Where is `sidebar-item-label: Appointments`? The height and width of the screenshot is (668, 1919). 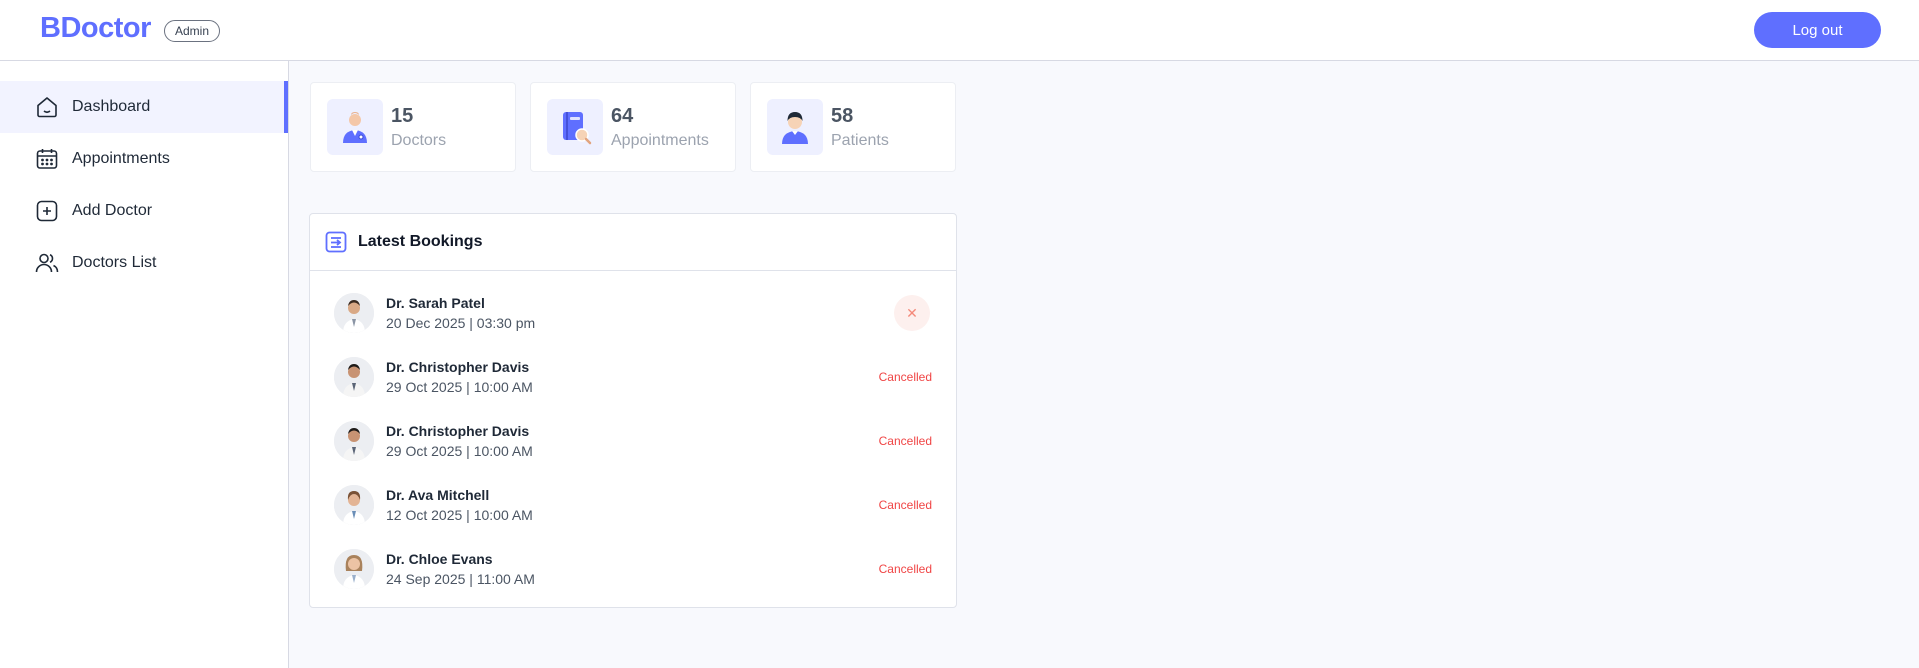 sidebar-item-label: Appointments is located at coordinates (121, 158).